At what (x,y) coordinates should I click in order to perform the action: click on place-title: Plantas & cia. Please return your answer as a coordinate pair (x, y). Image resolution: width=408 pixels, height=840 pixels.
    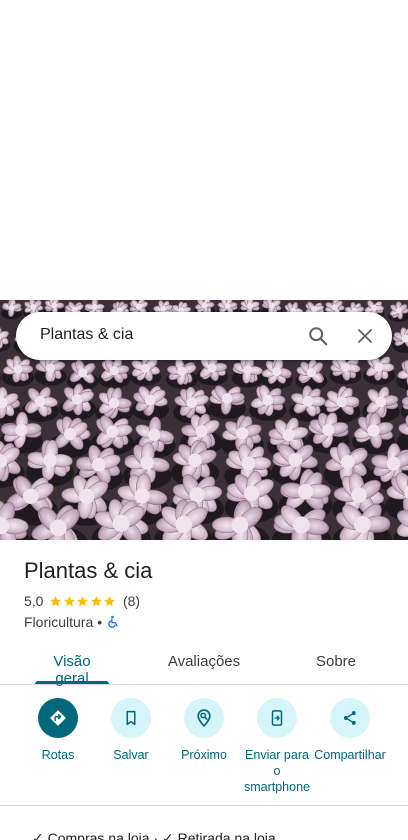
    Looking at the image, I should click on (88, 570).